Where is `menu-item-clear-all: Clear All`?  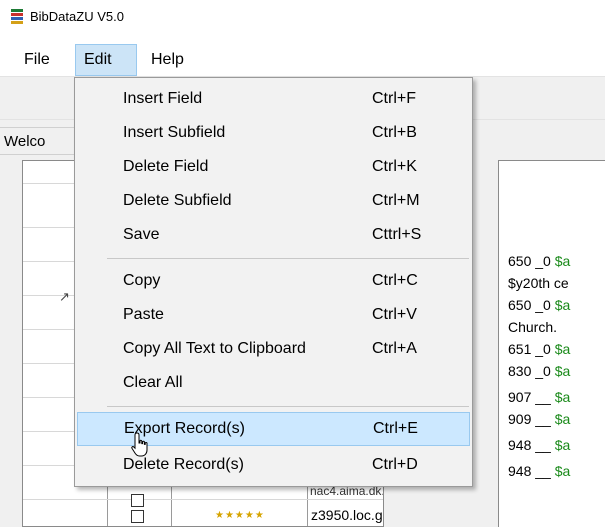
menu-item-clear-all: Clear All is located at coordinates (273, 383).